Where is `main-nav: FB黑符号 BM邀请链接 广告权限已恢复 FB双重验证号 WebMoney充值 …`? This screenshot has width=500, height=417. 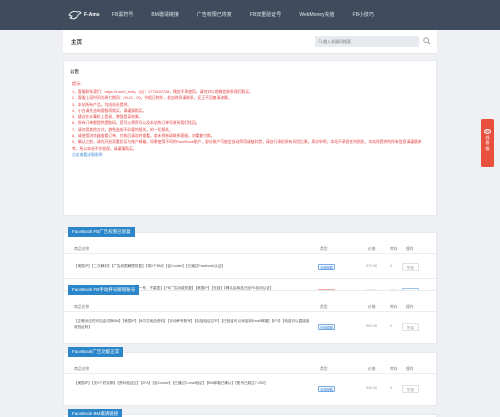
main-nav: FB黑符号 BM邀请链接 广告权限已恢复 FB双重验证号 WebMoney充值 … is located at coordinates (252, 15).